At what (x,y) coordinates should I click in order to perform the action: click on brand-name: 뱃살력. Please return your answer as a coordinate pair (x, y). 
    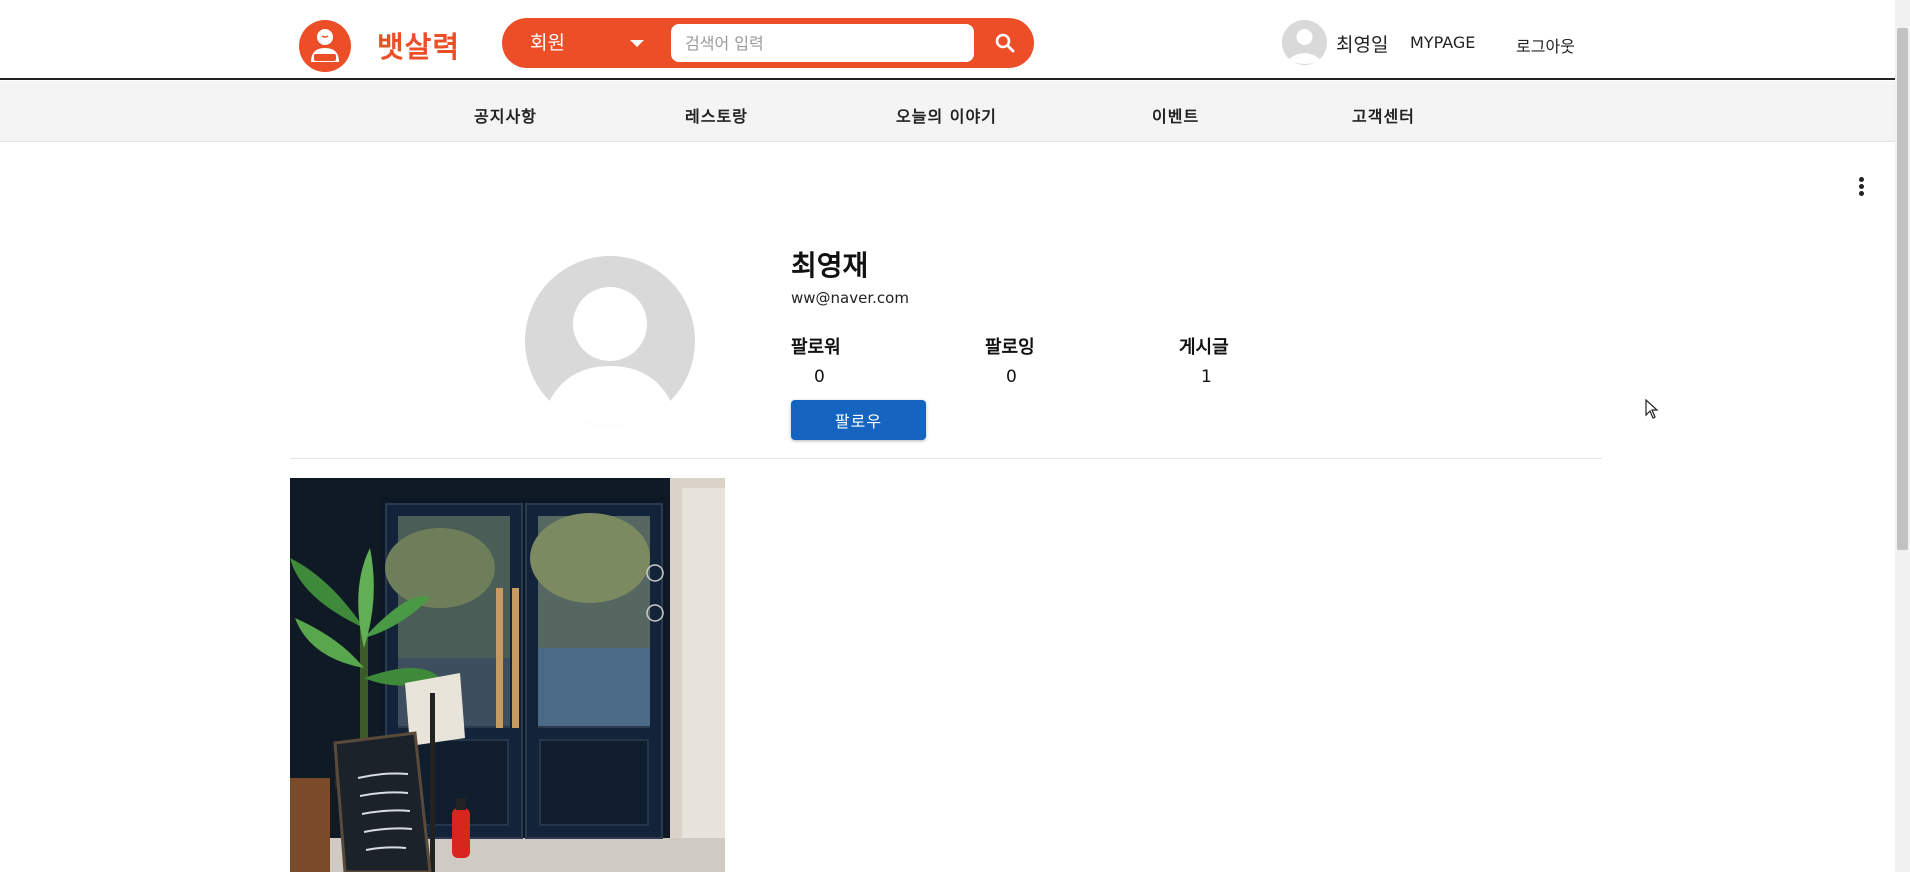
    Looking at the image, I should click on (418, 45).